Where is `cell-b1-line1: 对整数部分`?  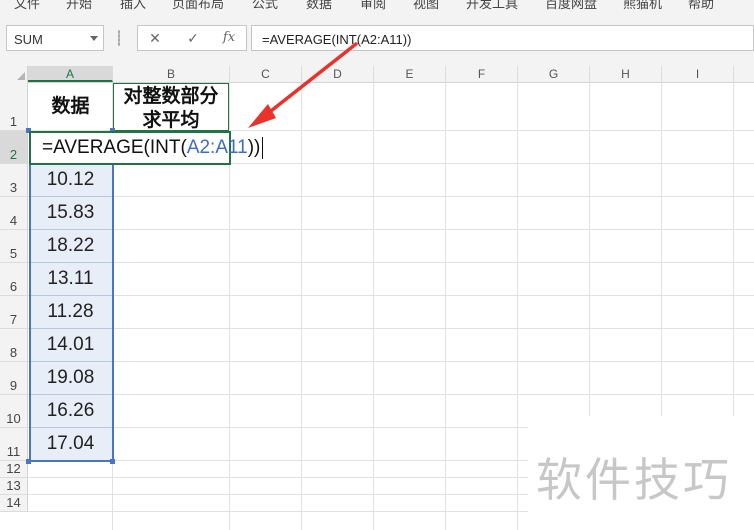
cell-b1-line1: 对整数部分 is located at coordinates (171, 96).